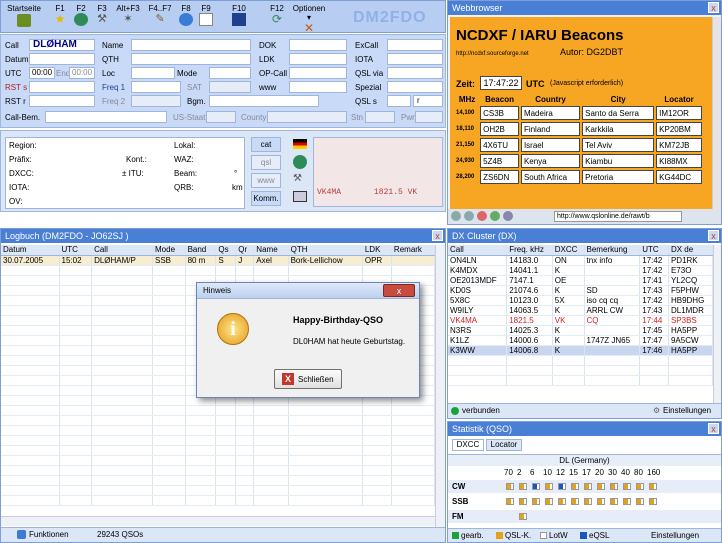  Describe the element at coordinates (581, 290) in the screenshot. I see `dx-row: KD0S 21074.6 K SD 17:43 F5PHW` at that location.